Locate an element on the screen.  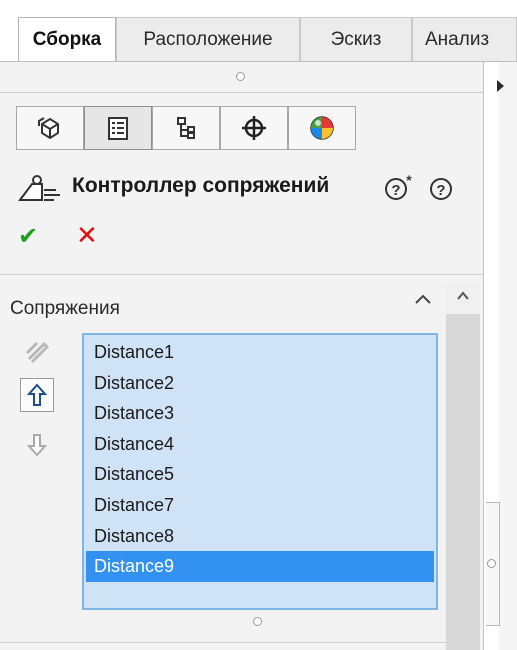
panel-grip-top is located at coordinates (240, 76).